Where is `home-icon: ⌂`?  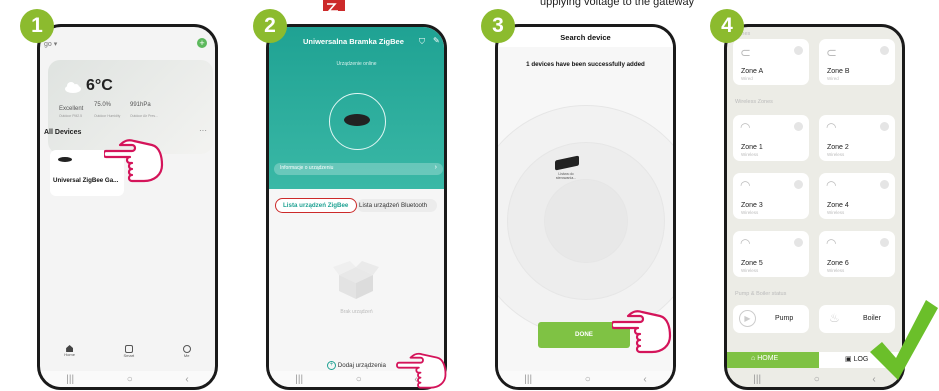
home-icon: ⌂ is located at coordinates (753, 358).